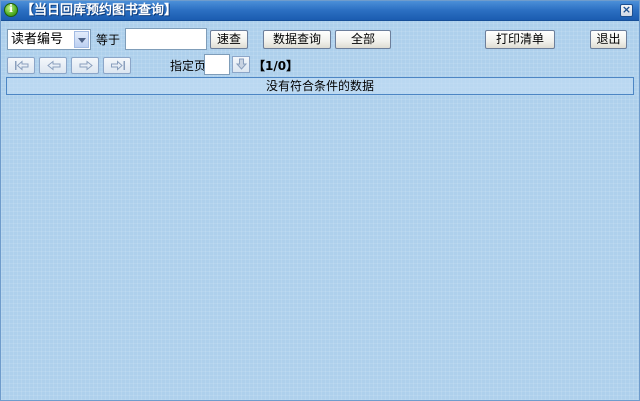 The width and height of the screenshot is (640, 401). I want to click on close-icon: ×, so click(626, 10).